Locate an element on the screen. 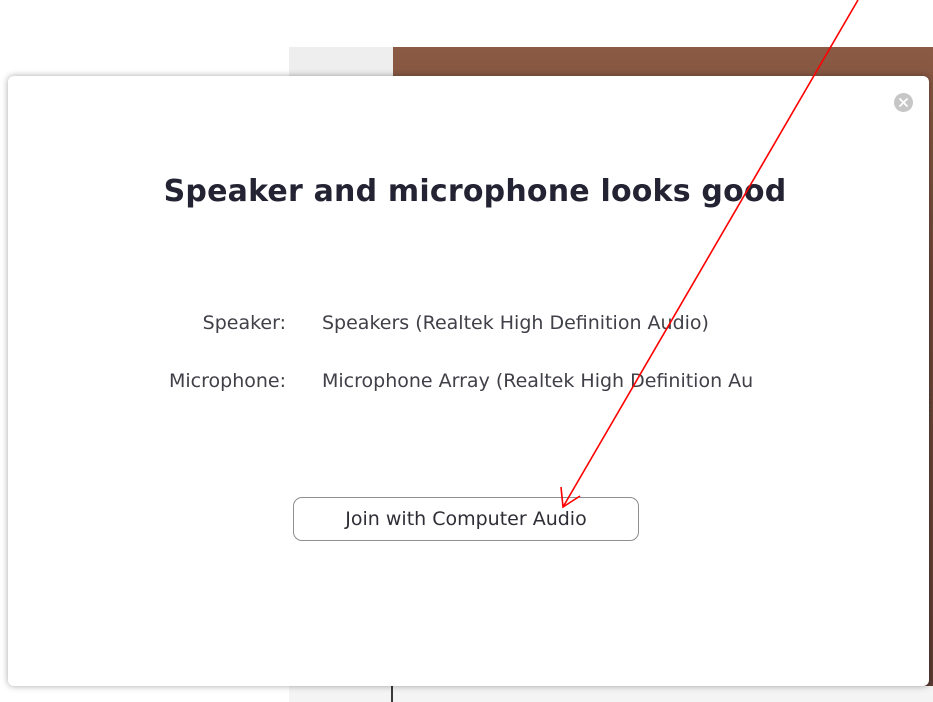 This screenshot has height=702, width=933. join-with-computer-audio-button: Join with Computer Audio is located at coordinates (466, 519).